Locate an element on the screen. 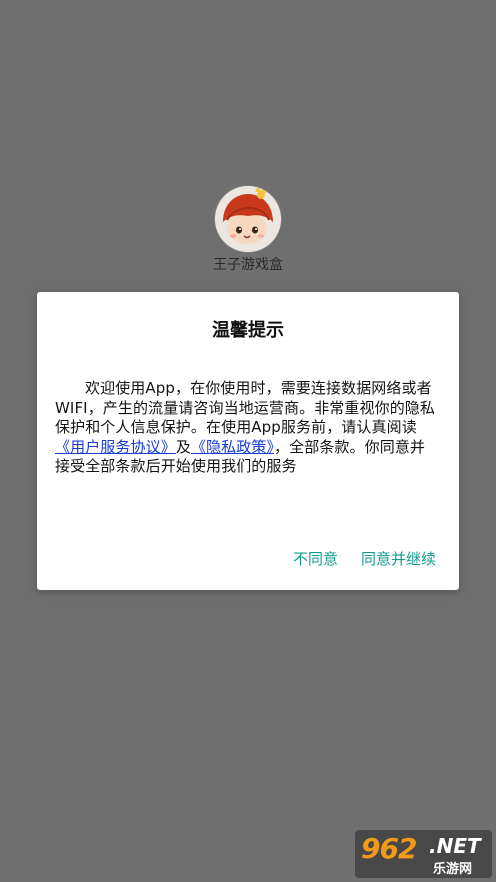 The height and width of the screenshot is (882, 496). app-logo-icon is located at coordinates (248, 219).